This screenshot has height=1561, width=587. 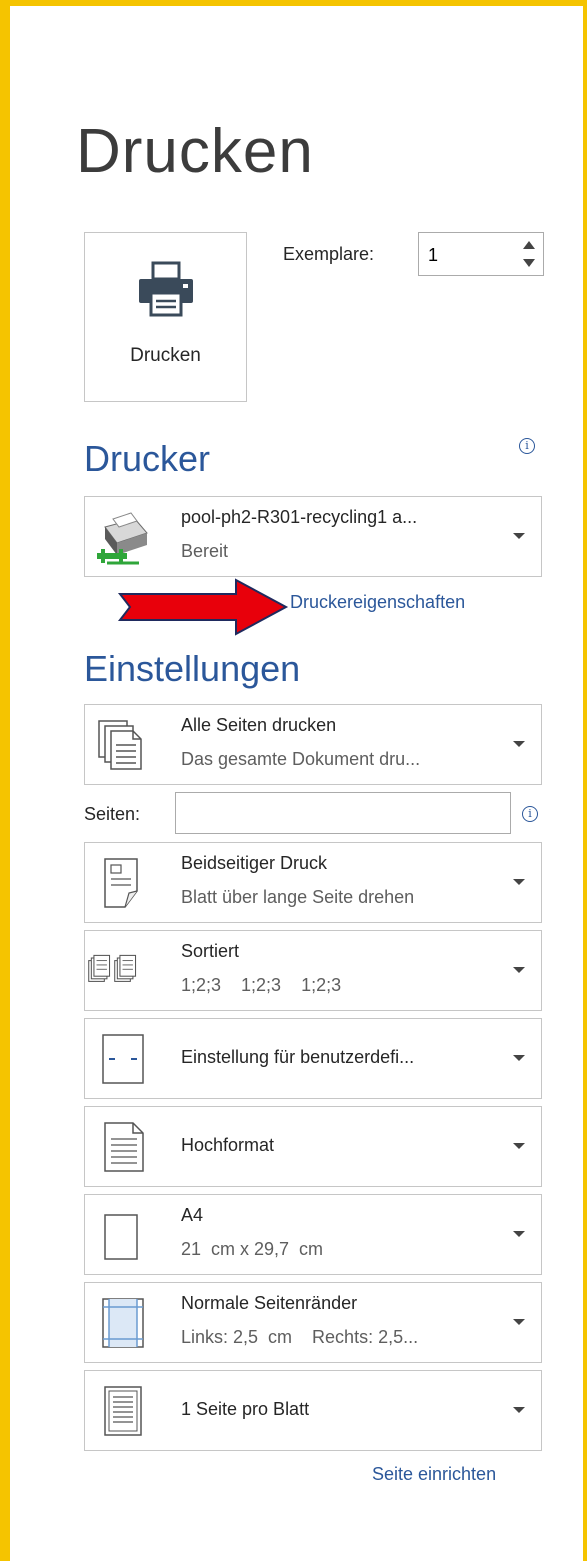 What do you see at coordinates (527, 446) in the screenshot?
I see `printer-info-icon: i` at bounding box center [527, 446].